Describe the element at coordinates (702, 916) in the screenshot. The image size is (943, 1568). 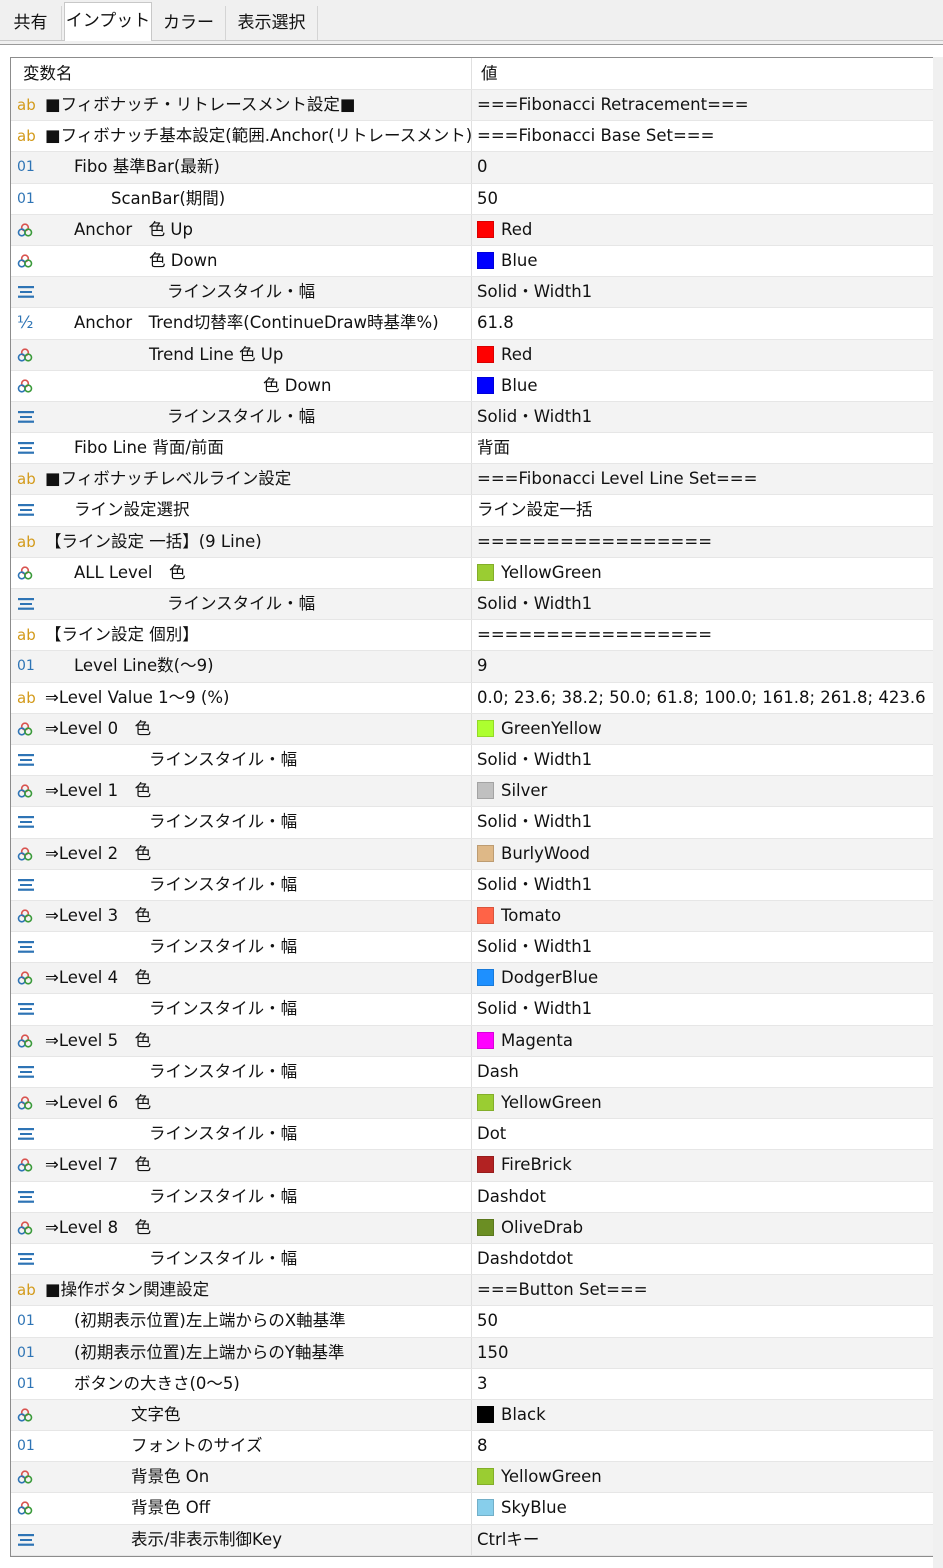
I see `property-value-cell: Tomato` at that location.